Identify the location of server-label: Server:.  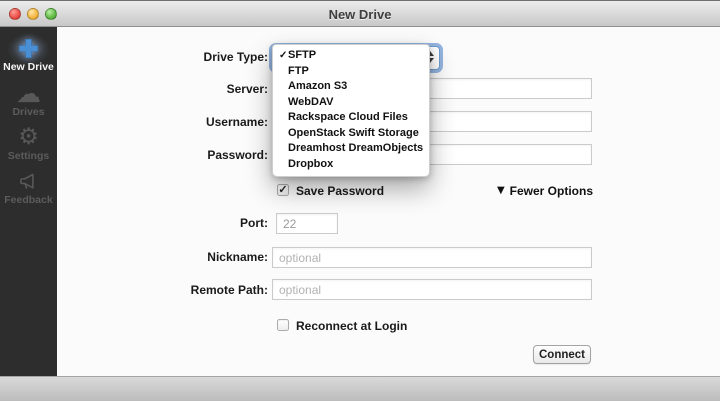
(247, 89).